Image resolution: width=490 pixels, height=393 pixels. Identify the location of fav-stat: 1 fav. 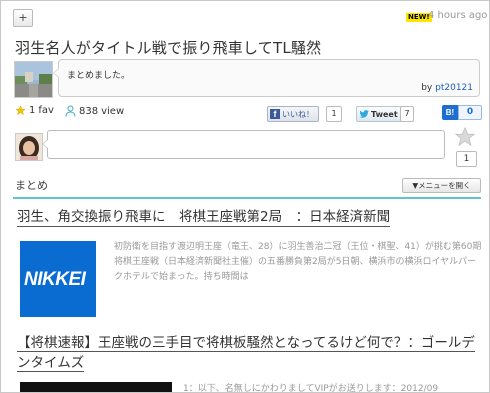
(34, 110).